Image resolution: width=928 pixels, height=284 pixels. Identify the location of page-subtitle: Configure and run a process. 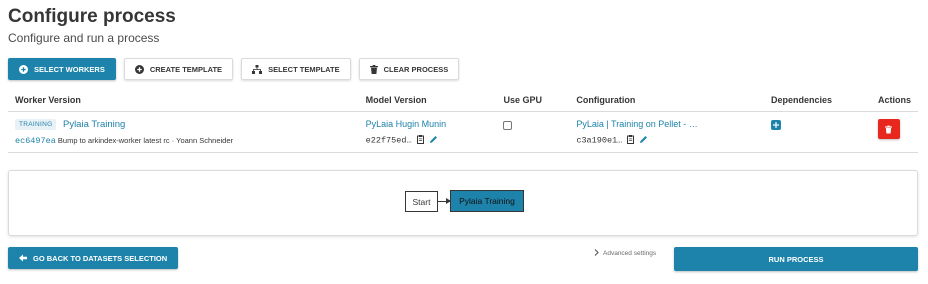
(84, 38).